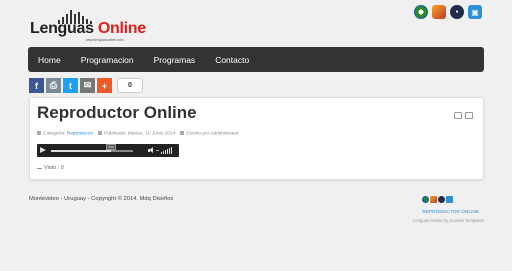 This screenshot has width=512, height=271. Describe the element at coordinates (448, 12) in the screenshot. I see `top-icon-bar: ● ▣` at that location.